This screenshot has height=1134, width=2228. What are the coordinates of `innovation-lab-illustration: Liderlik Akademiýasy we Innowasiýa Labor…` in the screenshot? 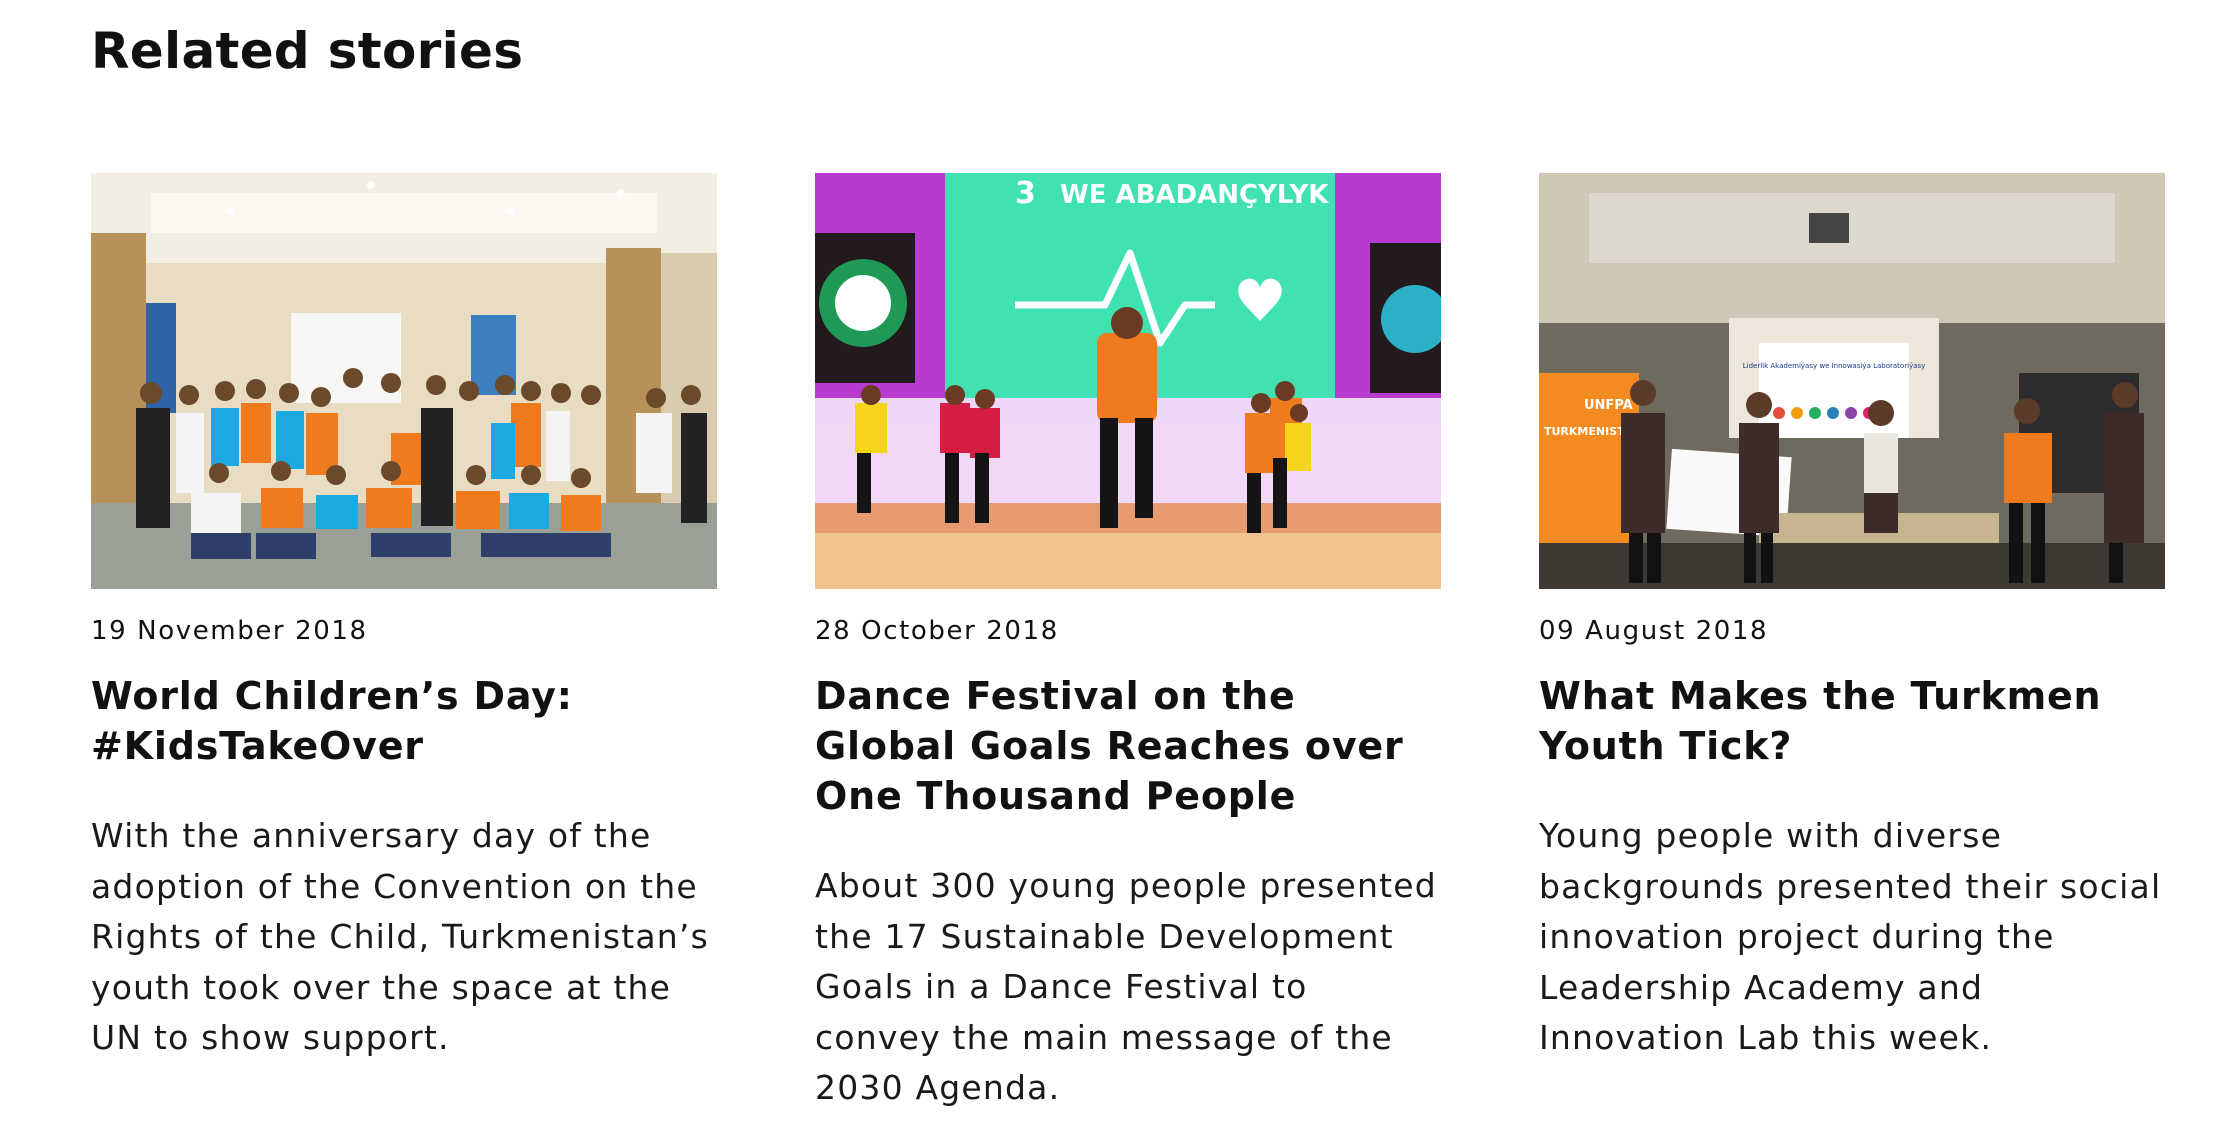 It's located at (1852, 381).